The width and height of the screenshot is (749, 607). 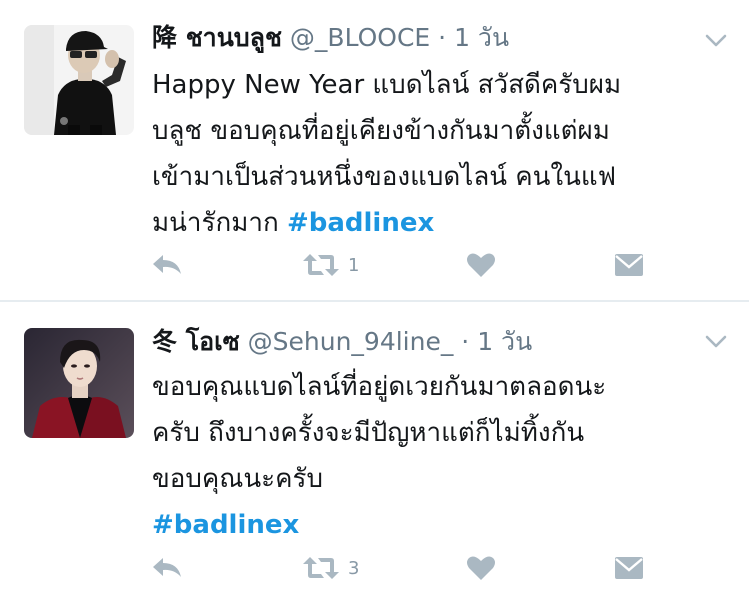 I want to click on retweet-button: 3, so click(x=330, y=568).